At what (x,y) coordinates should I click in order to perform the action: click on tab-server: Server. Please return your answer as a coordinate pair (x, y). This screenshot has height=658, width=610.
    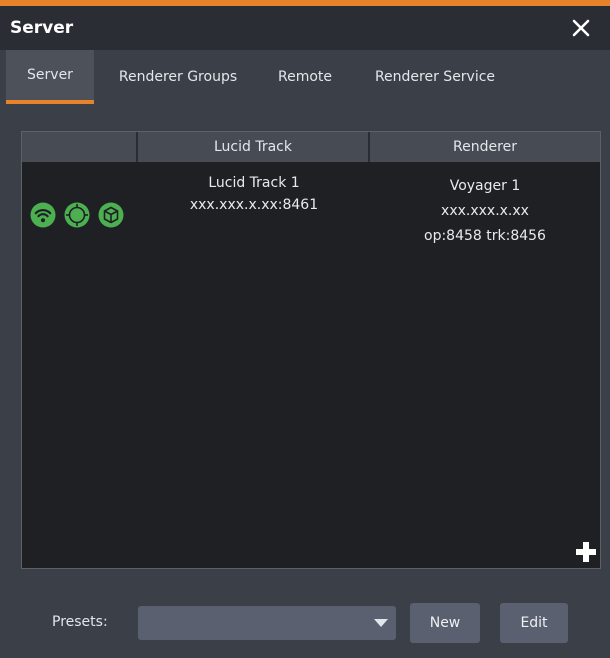
    Looking at the image, I should click on (50, 77).